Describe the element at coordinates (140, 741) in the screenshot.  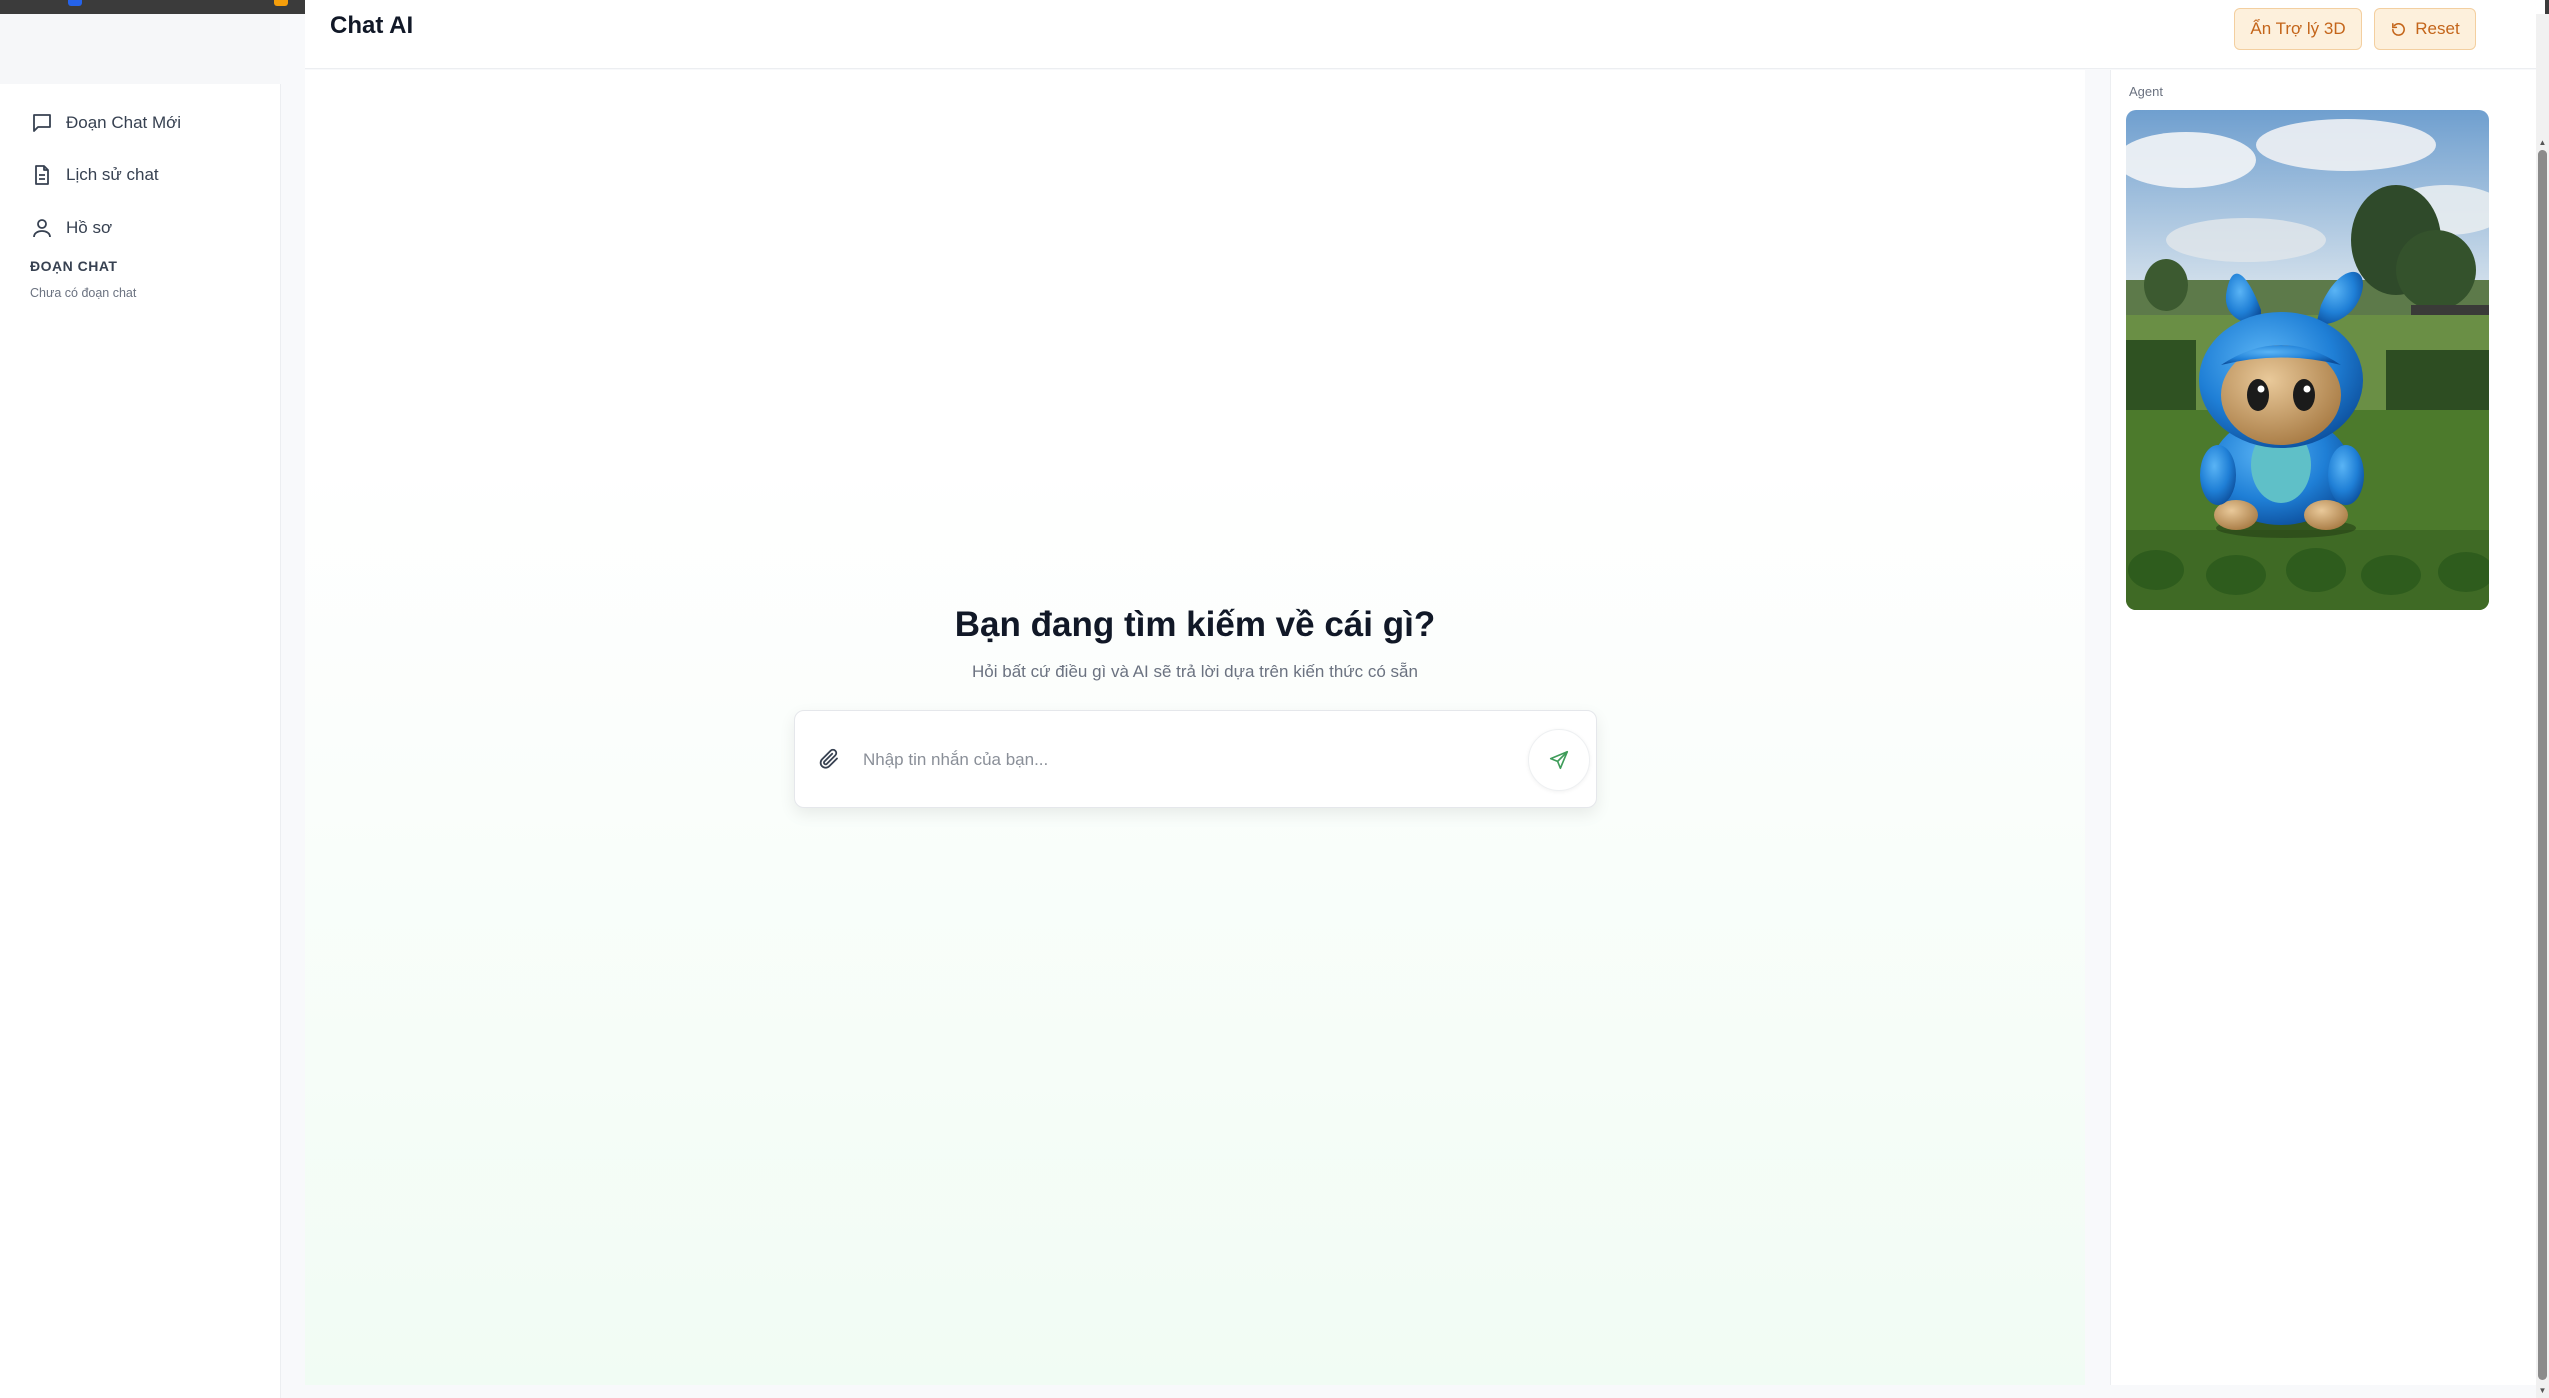
I see `sidebar` at that location.